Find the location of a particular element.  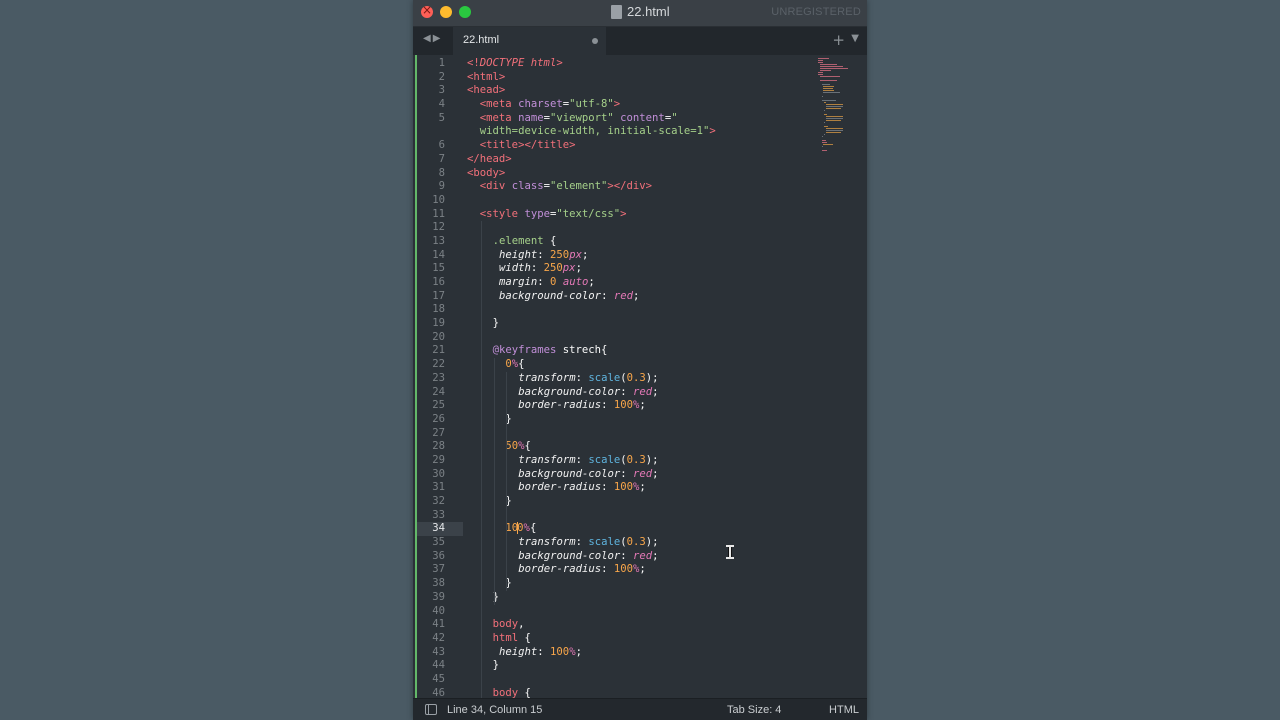

code-line: 30 background-color: red; is located at coordinates (613, 475).